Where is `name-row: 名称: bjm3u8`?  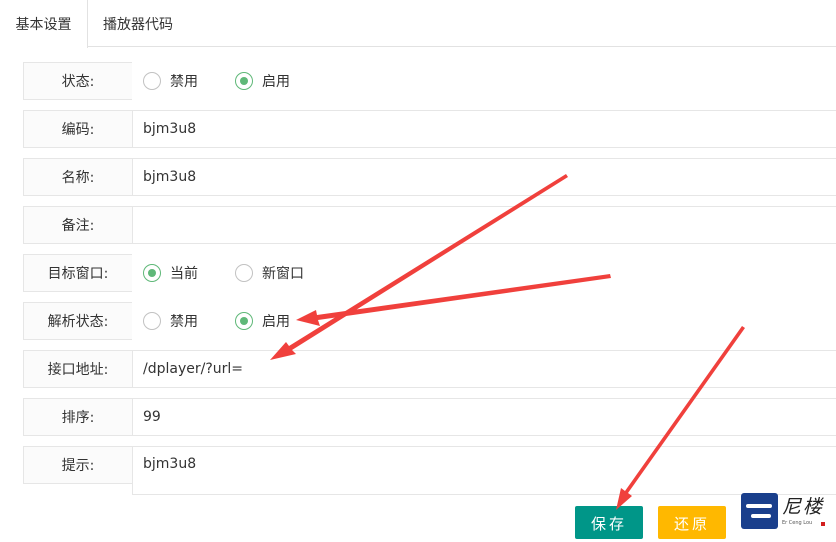
name-row: 名称: bjm3u8 is located at coordinates (429, 177).